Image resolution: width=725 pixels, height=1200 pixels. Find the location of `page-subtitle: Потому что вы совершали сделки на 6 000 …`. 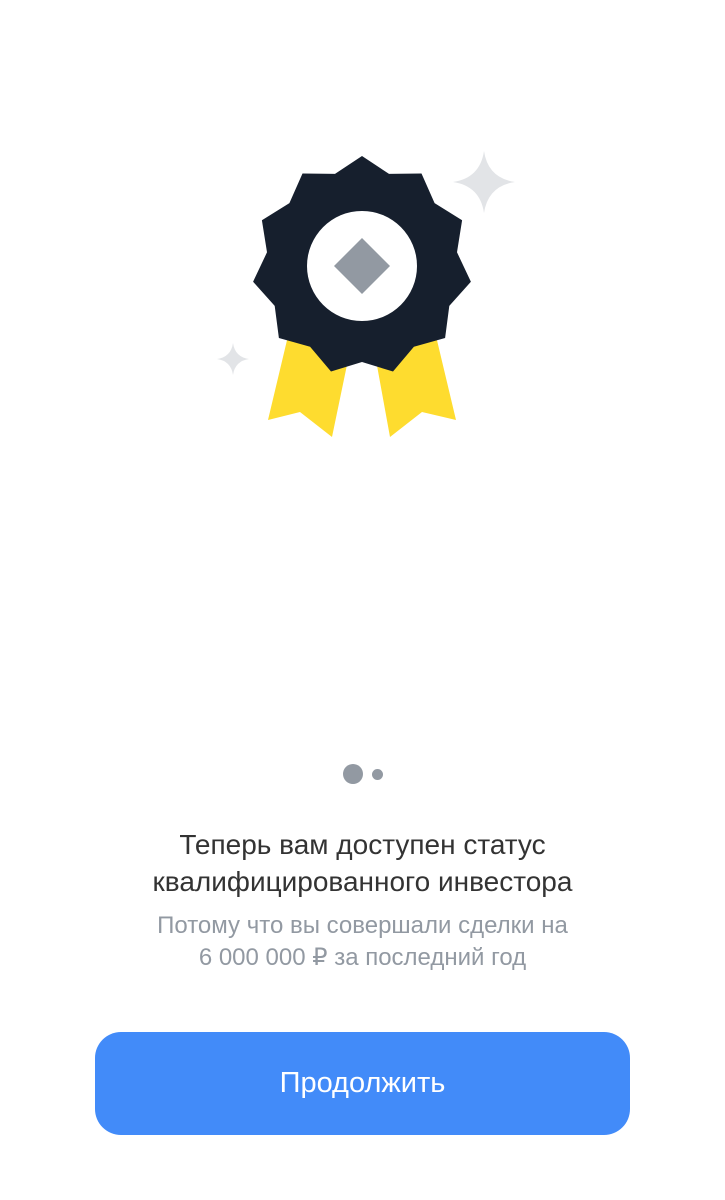

page-subtitle: Потому что вы совершали сделки на 6 000 … is located at coordinates (362, 942).